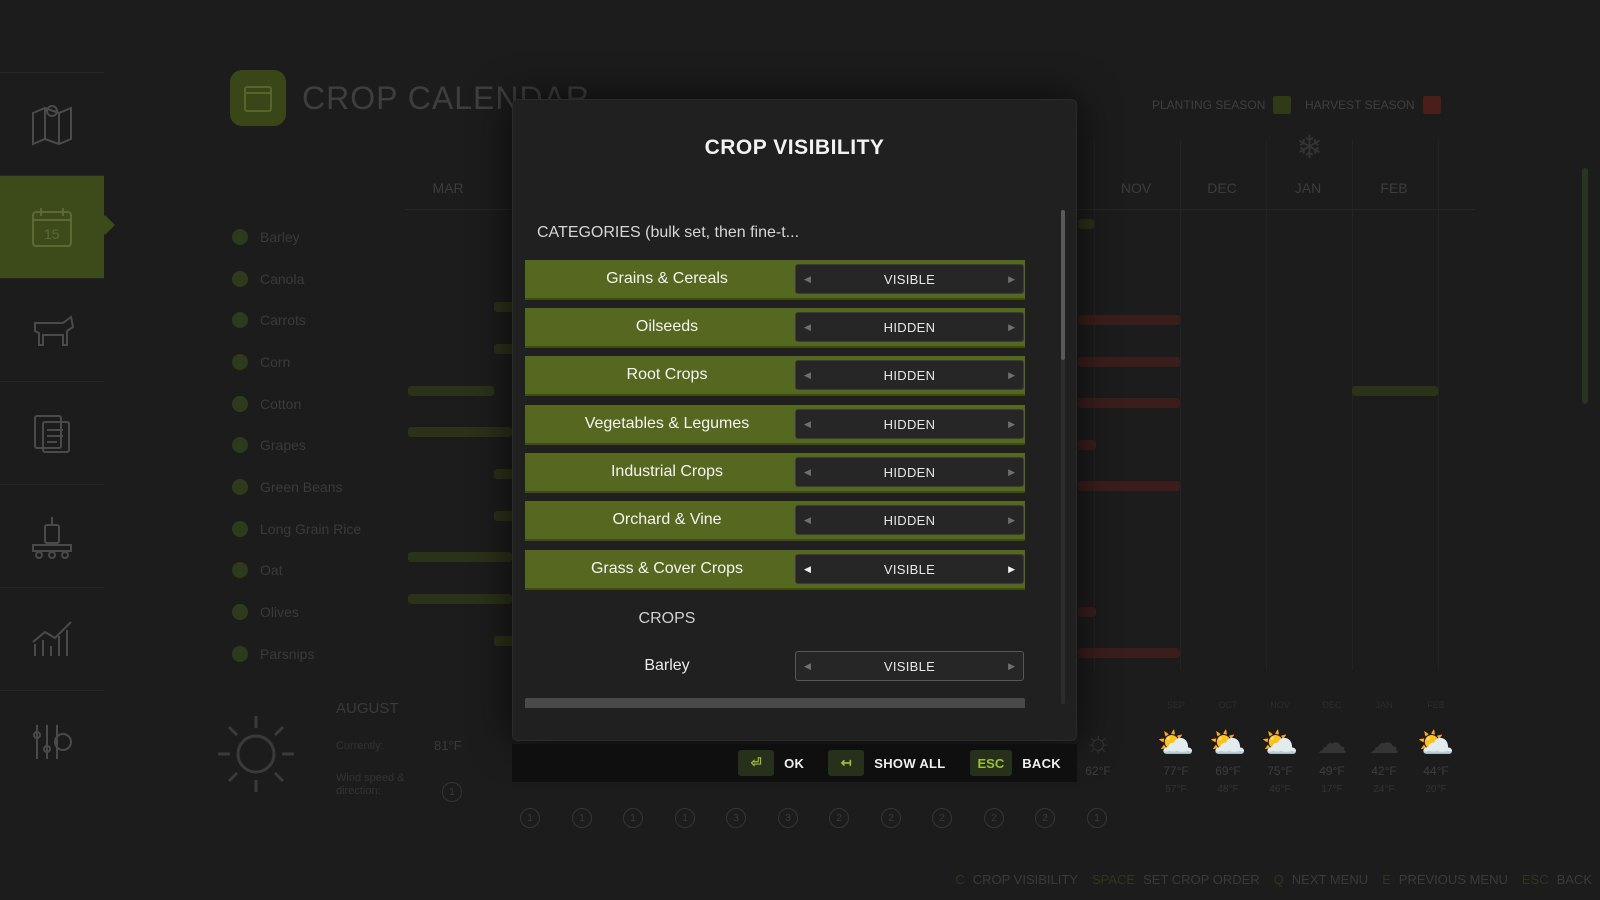 The image size is (1600, 900). Describe the element at coordinates (360, 746) in the screenshot. I see `currently-label: Currently:` at that location.